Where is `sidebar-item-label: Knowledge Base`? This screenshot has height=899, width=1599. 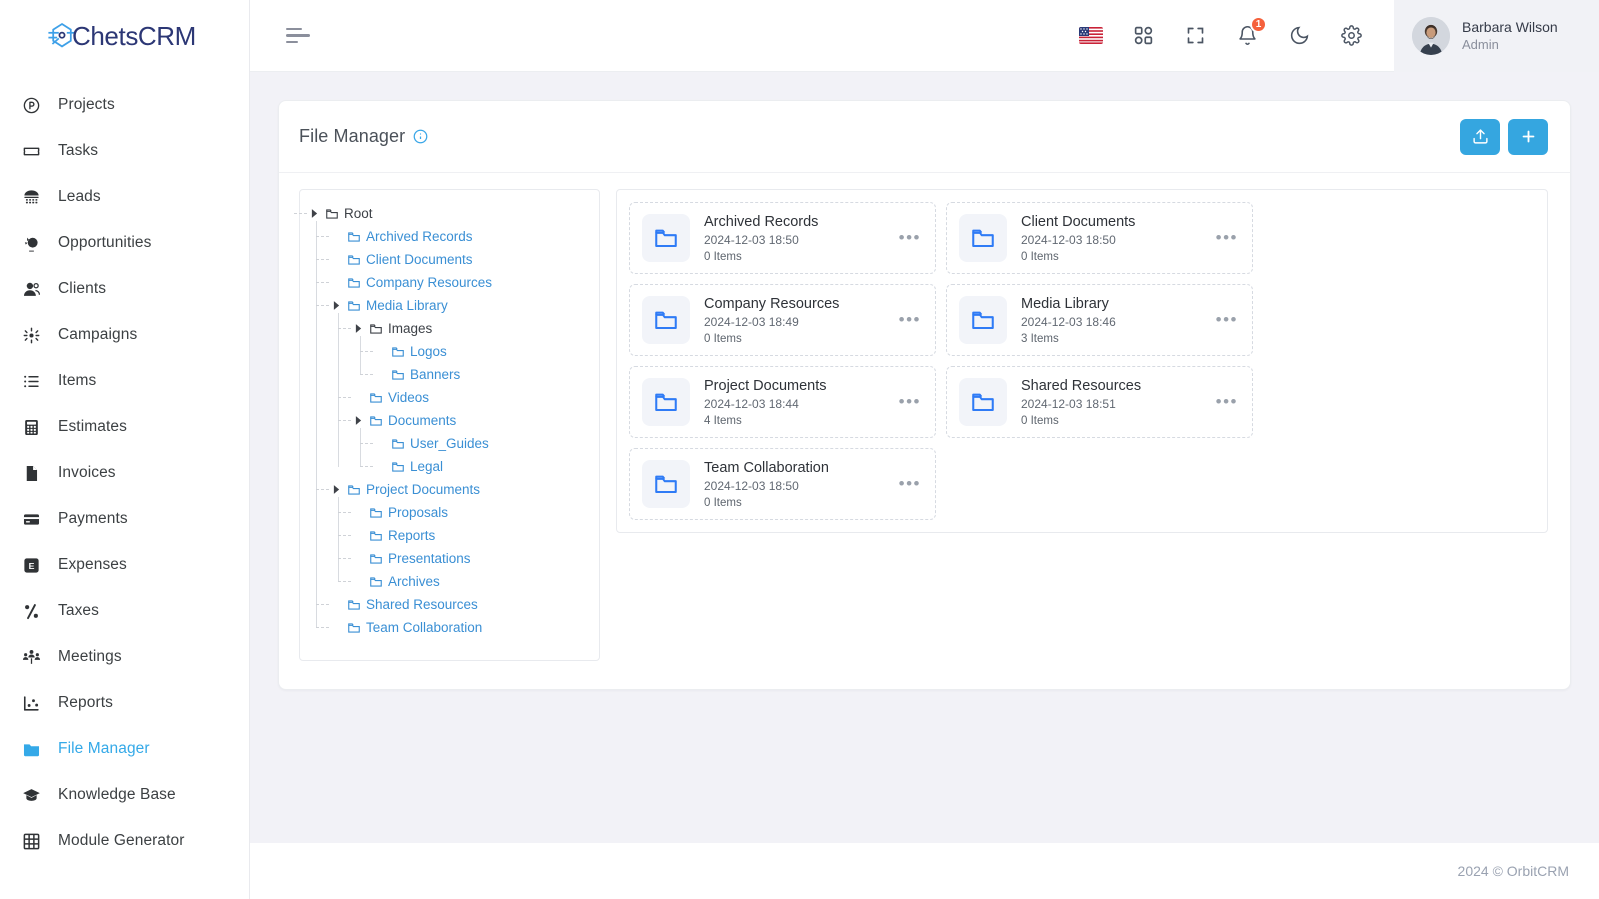 sidebar-item-label: Knowledge Base is located at coordinates (117, 794).